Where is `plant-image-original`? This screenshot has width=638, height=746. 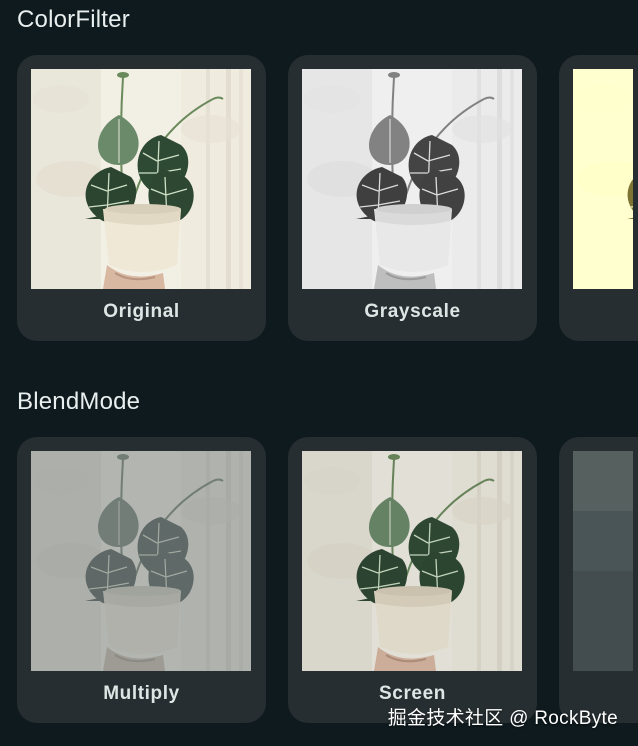
plant-image-original is located at coordinates (141, 179).